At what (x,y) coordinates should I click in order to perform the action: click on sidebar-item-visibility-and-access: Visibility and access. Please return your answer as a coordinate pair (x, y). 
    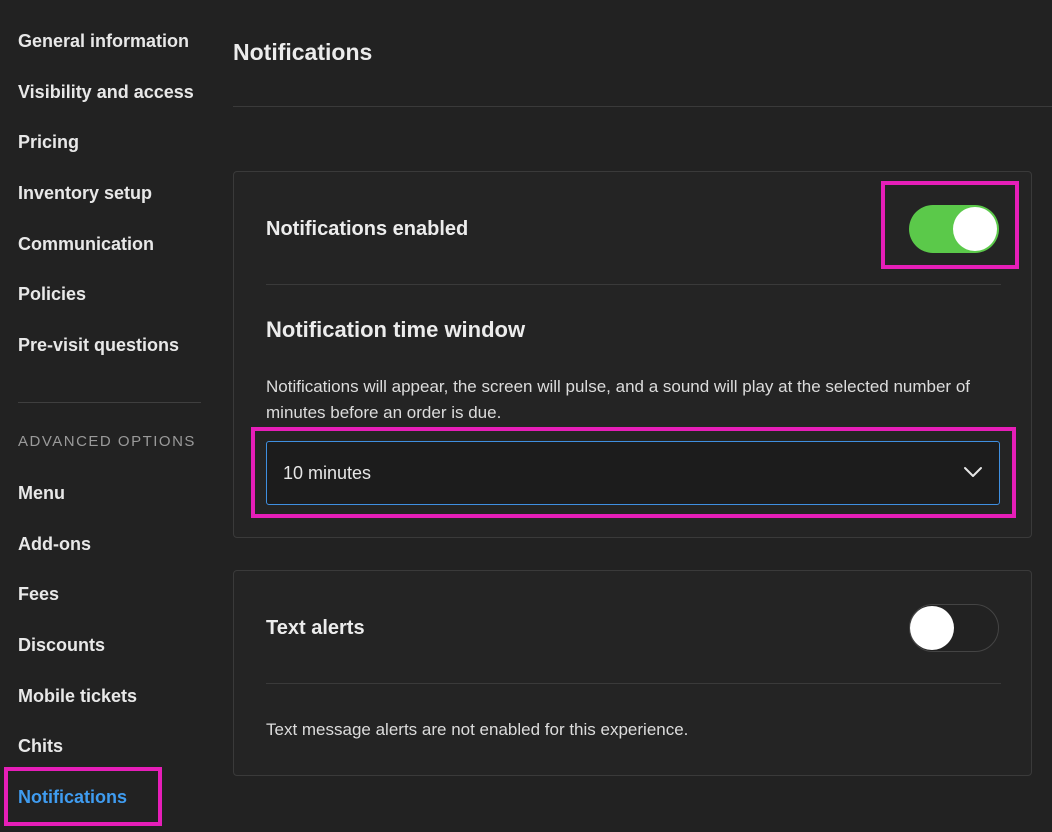
    Looking at the image, I should click on (106, 92).